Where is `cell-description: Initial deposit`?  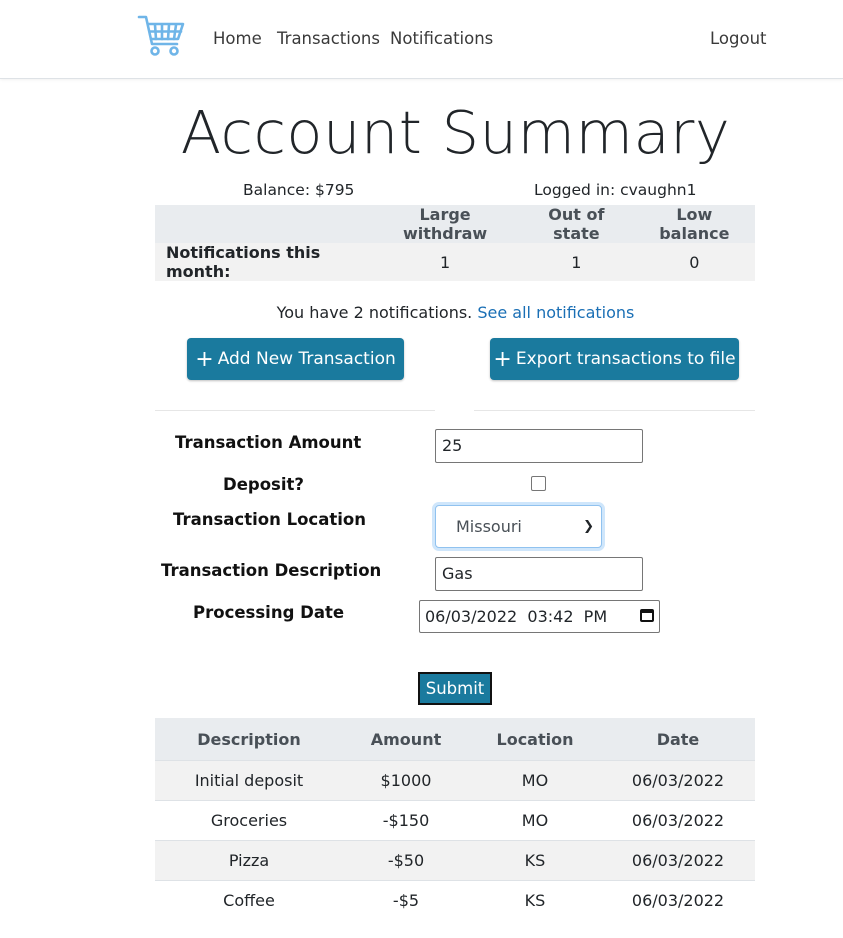
cell-description: Initial deposit is located at coordinates (249, 780).